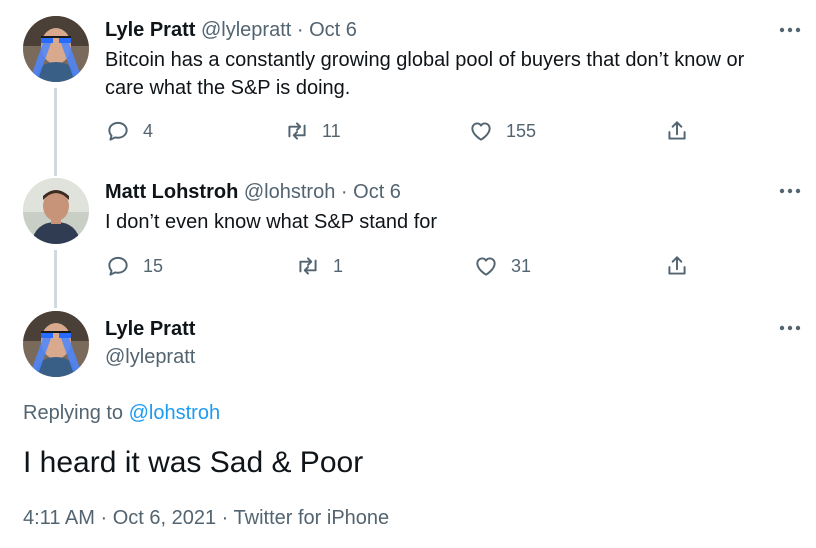 The height and width of the screenshot is (548, 816). I want to click on replying-to-label: Replying to, so click(73, 413).